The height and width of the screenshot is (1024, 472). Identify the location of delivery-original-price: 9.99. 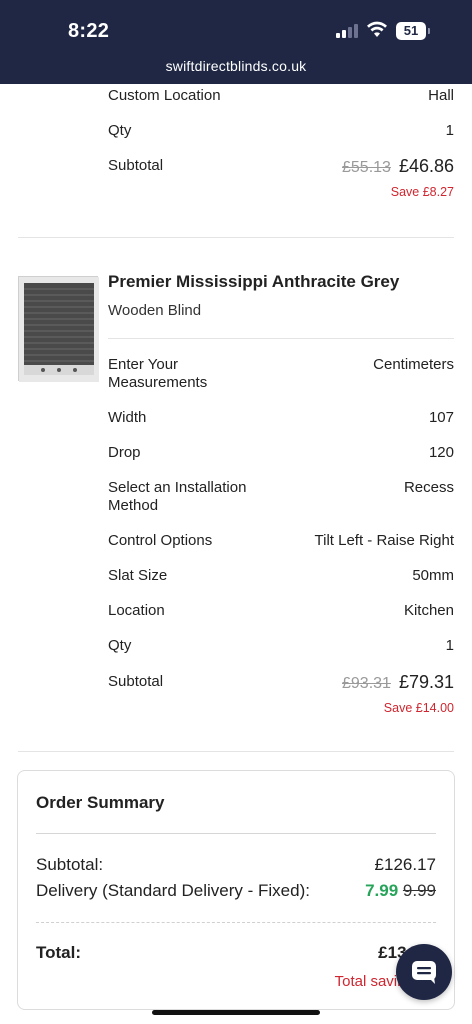
(419, 890).